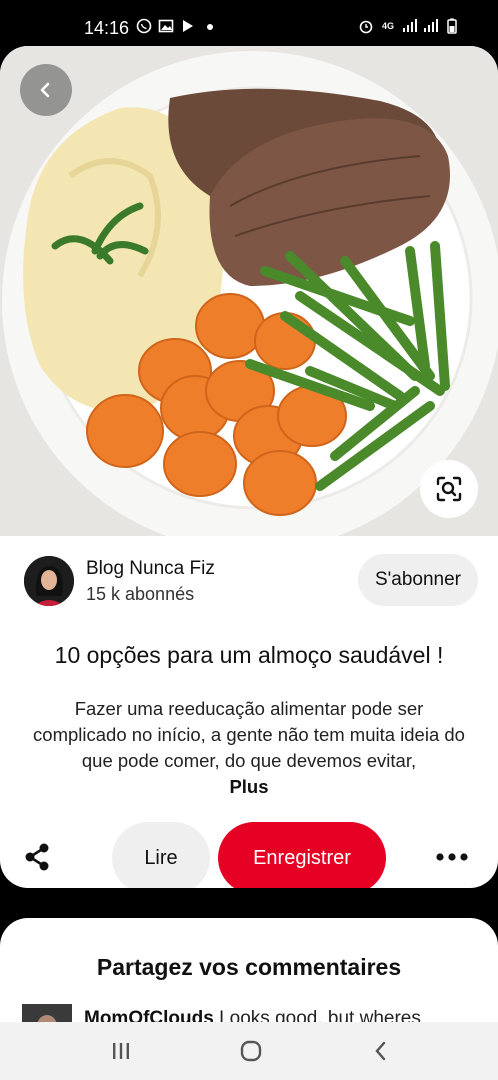 This screenshot has width=498, height=1080. I want to click on more-link: Plus, so click(249, 787).